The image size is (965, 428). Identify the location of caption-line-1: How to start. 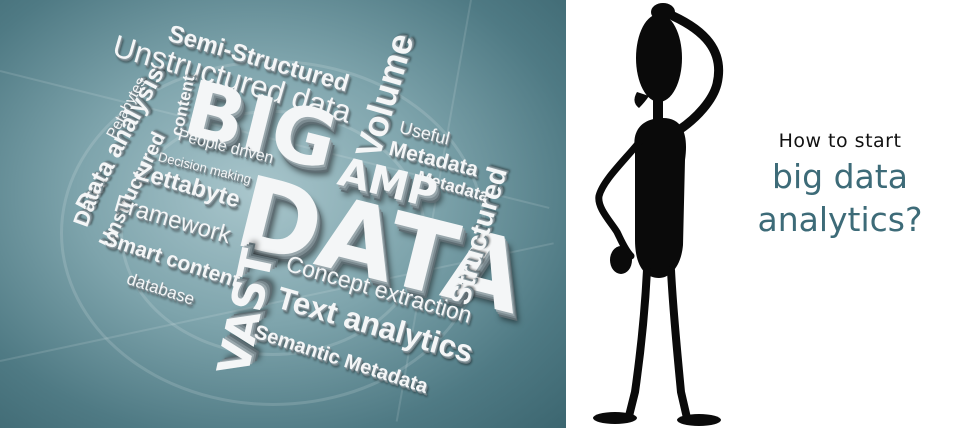
(840, 141).